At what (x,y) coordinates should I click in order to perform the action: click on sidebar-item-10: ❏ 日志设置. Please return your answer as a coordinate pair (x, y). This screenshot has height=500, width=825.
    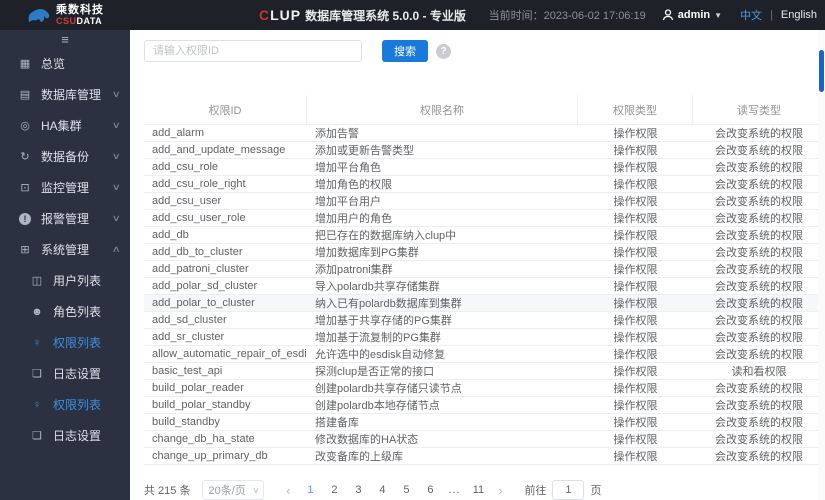
    Looking at the image, I should click on (65, 373).